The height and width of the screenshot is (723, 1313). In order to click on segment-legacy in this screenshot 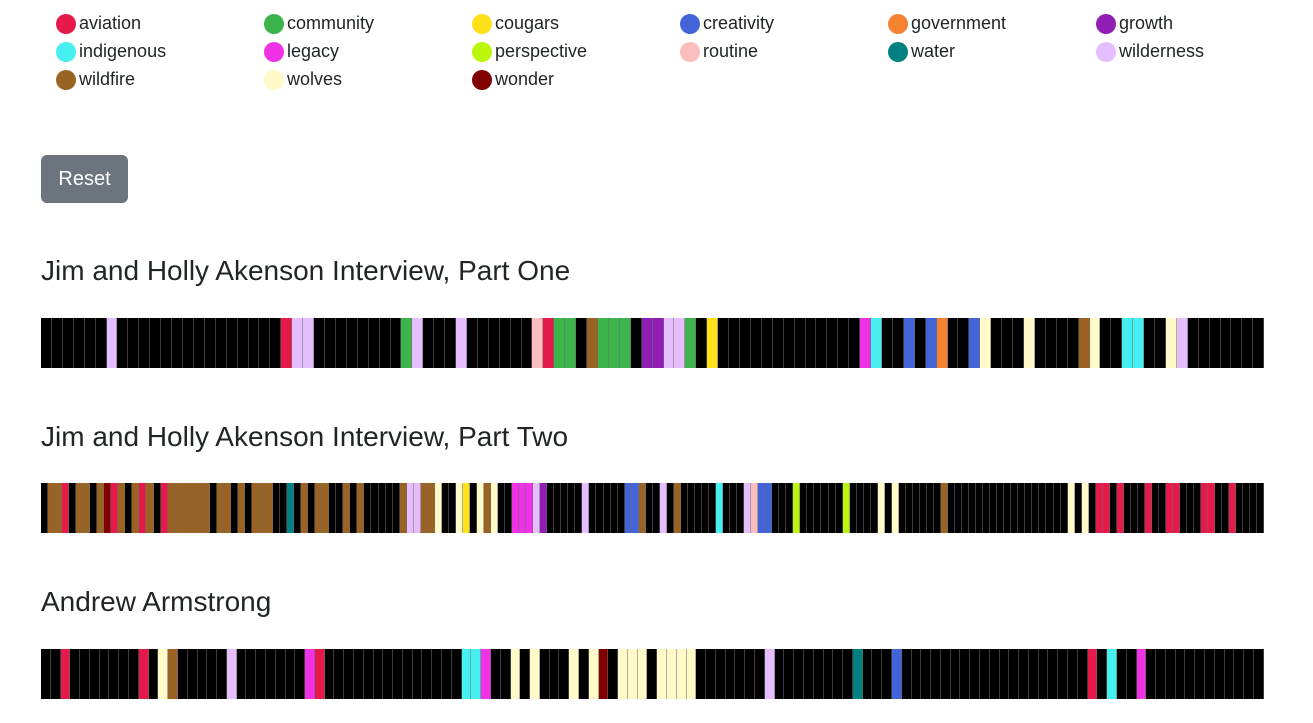, I will do `click(516, 508)`.